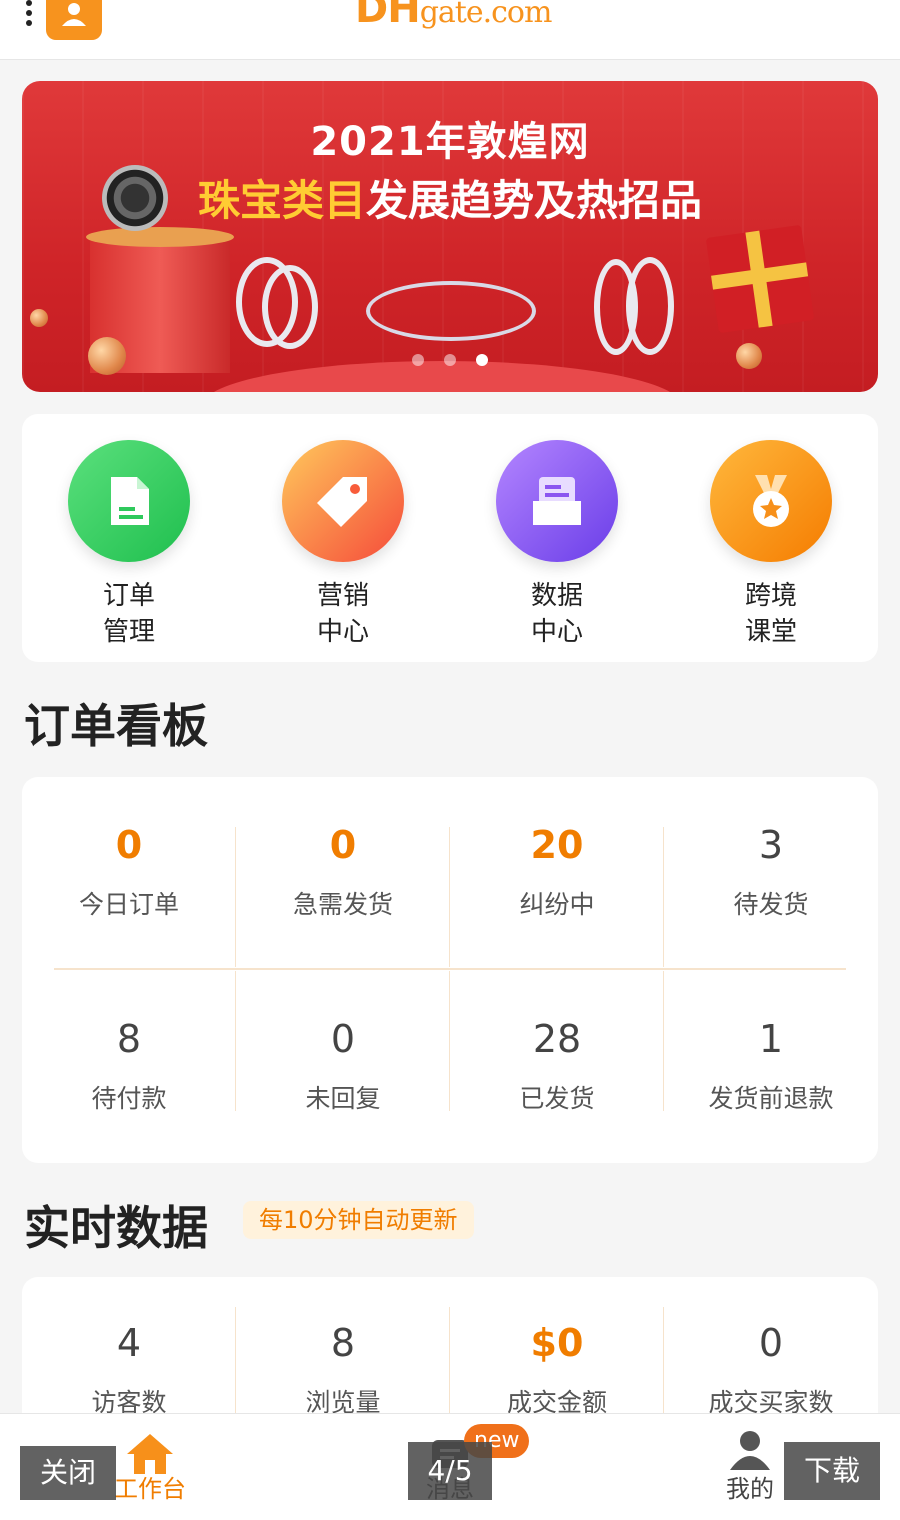 The width and height of the screenshot is (900, 1520). What do you see at coordinates (129, 1370) in the screenshot?
I see `stat-visitors: 4 访客数` at bounding box center [129, 1370].